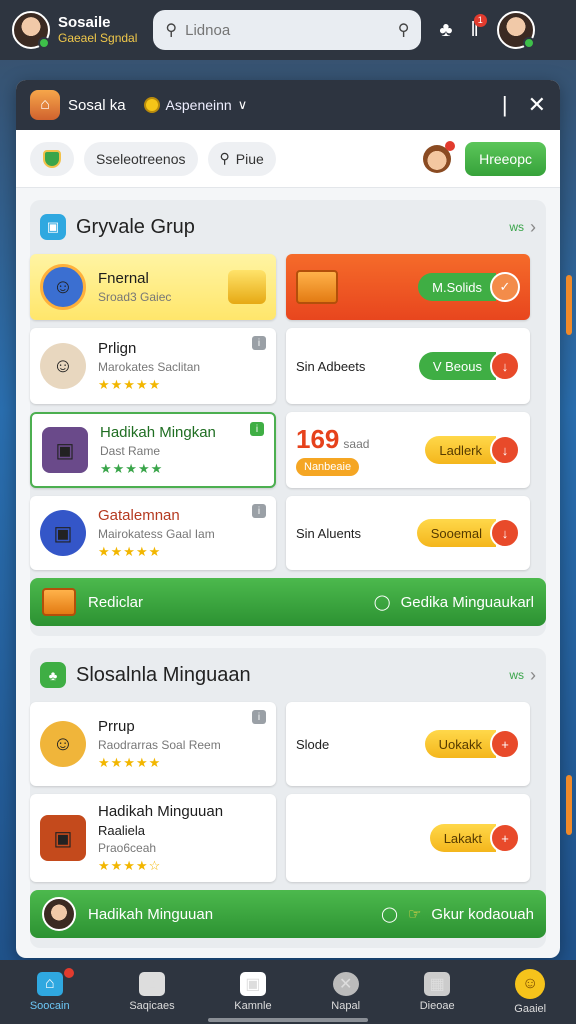 This screenshot has height=1024, width=576. I want to click on item-right-label: Sin Aluents, so click(329, 533).